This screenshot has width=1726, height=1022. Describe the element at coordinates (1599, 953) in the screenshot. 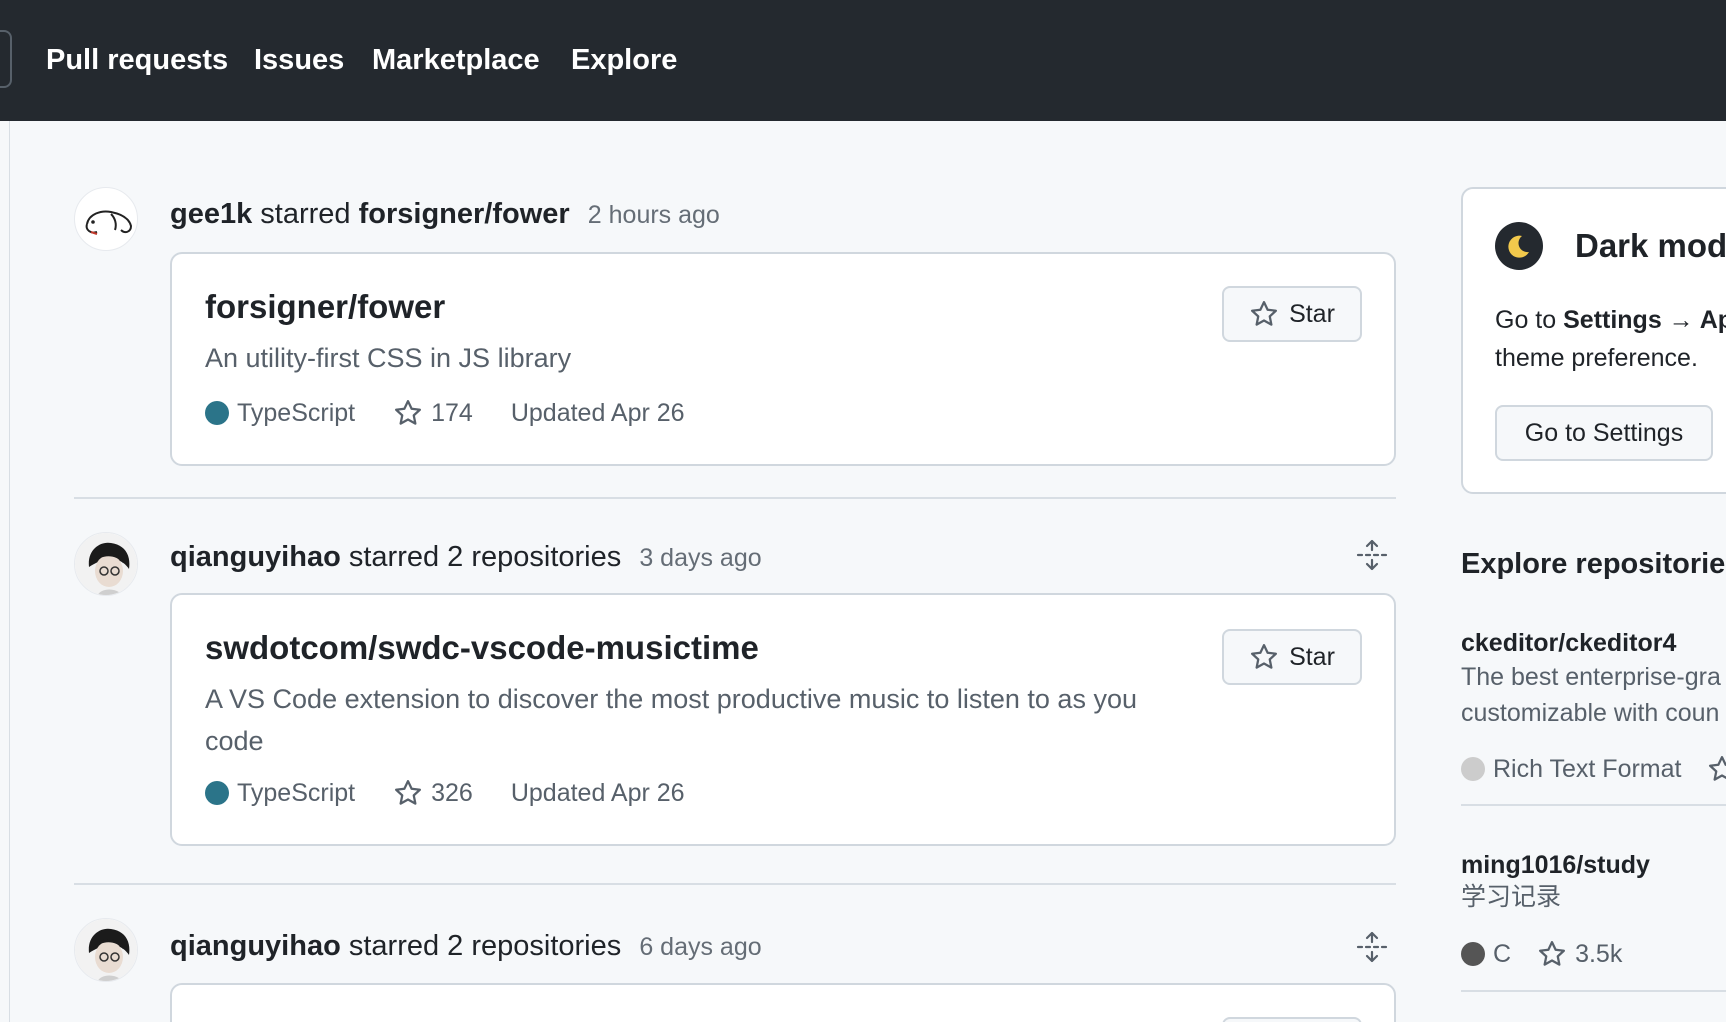

I see `explore-repo-star-count: 3.5k` at that location.